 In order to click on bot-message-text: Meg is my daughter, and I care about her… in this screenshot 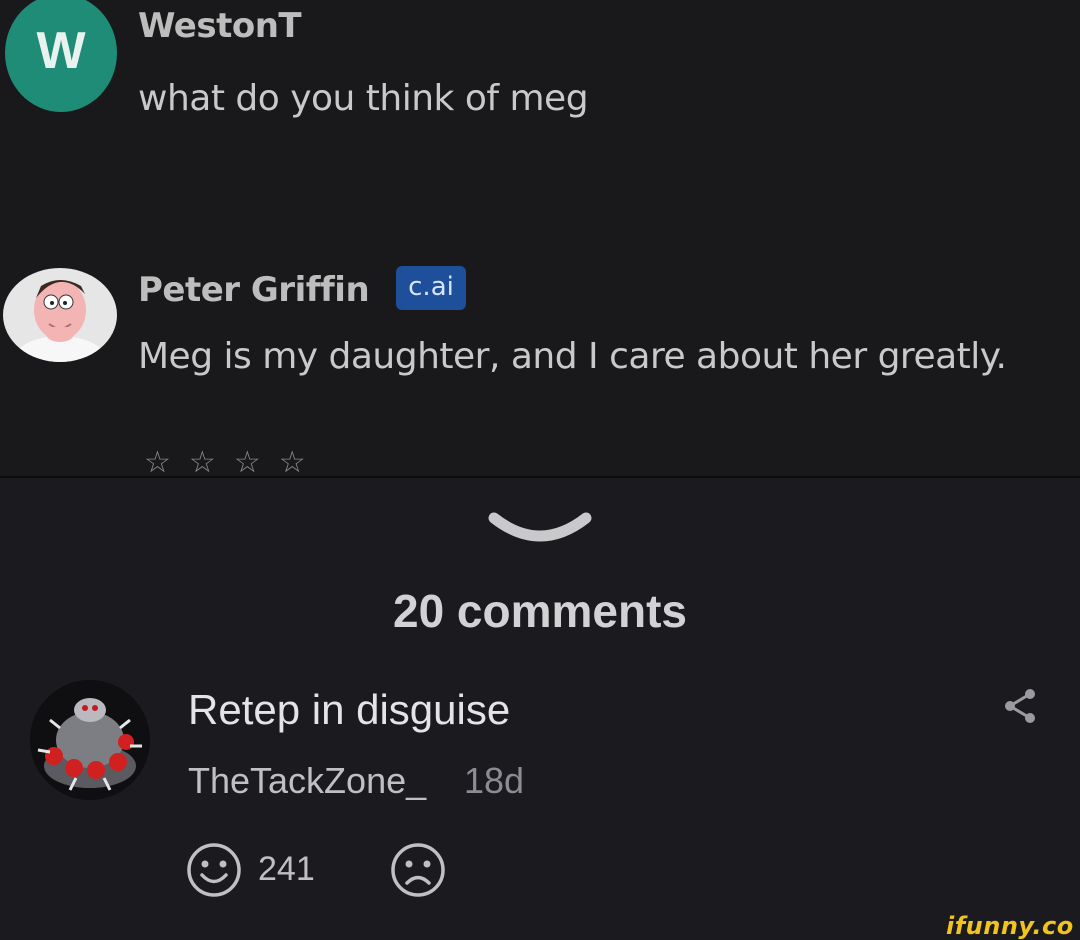, I will do `click(572, 356)`.